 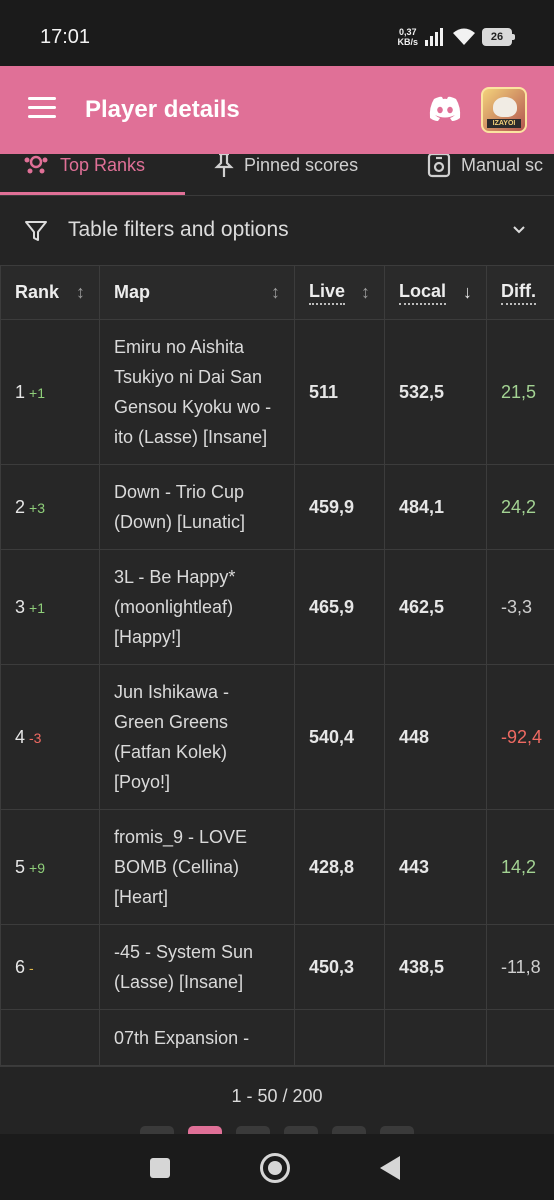 What do you see at coordinates (42, 109) in the screenshot?
I see `menu-icon` at bounding box center [42, 109].